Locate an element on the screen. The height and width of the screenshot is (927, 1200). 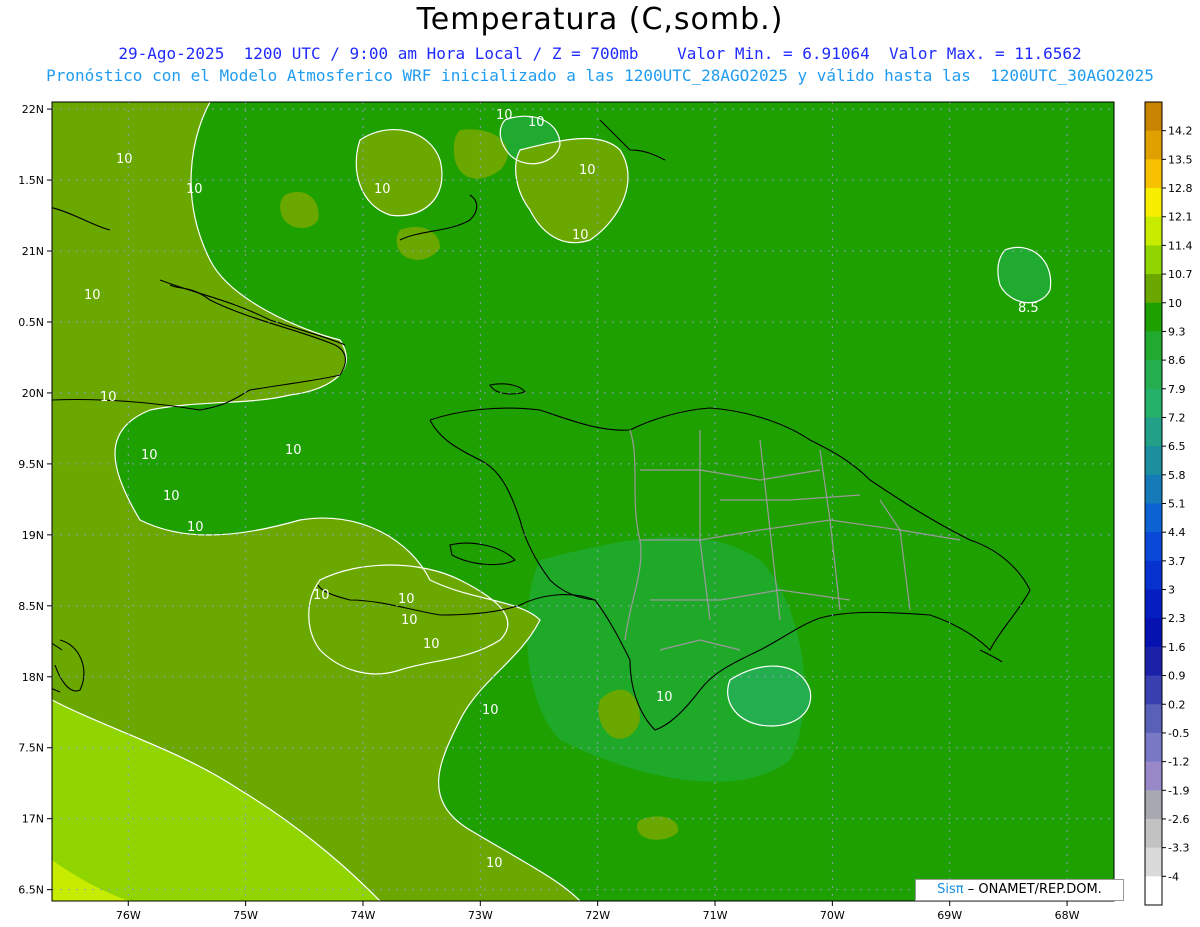
colorbar-label: 5.1 is located at coordinates (1177, 504).